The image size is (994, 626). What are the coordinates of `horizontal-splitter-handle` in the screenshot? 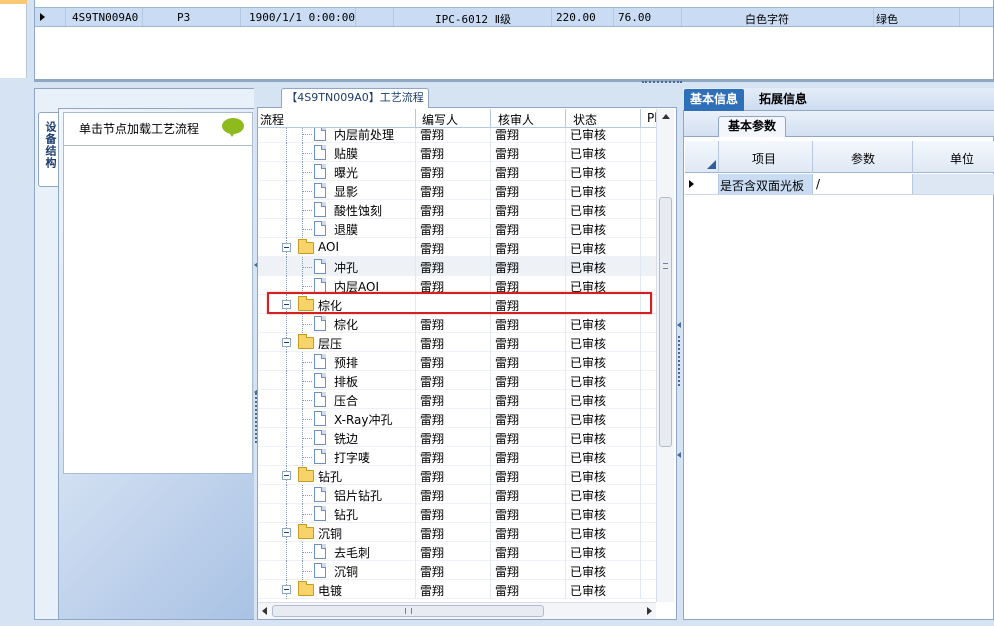 It's located at (662, 83).